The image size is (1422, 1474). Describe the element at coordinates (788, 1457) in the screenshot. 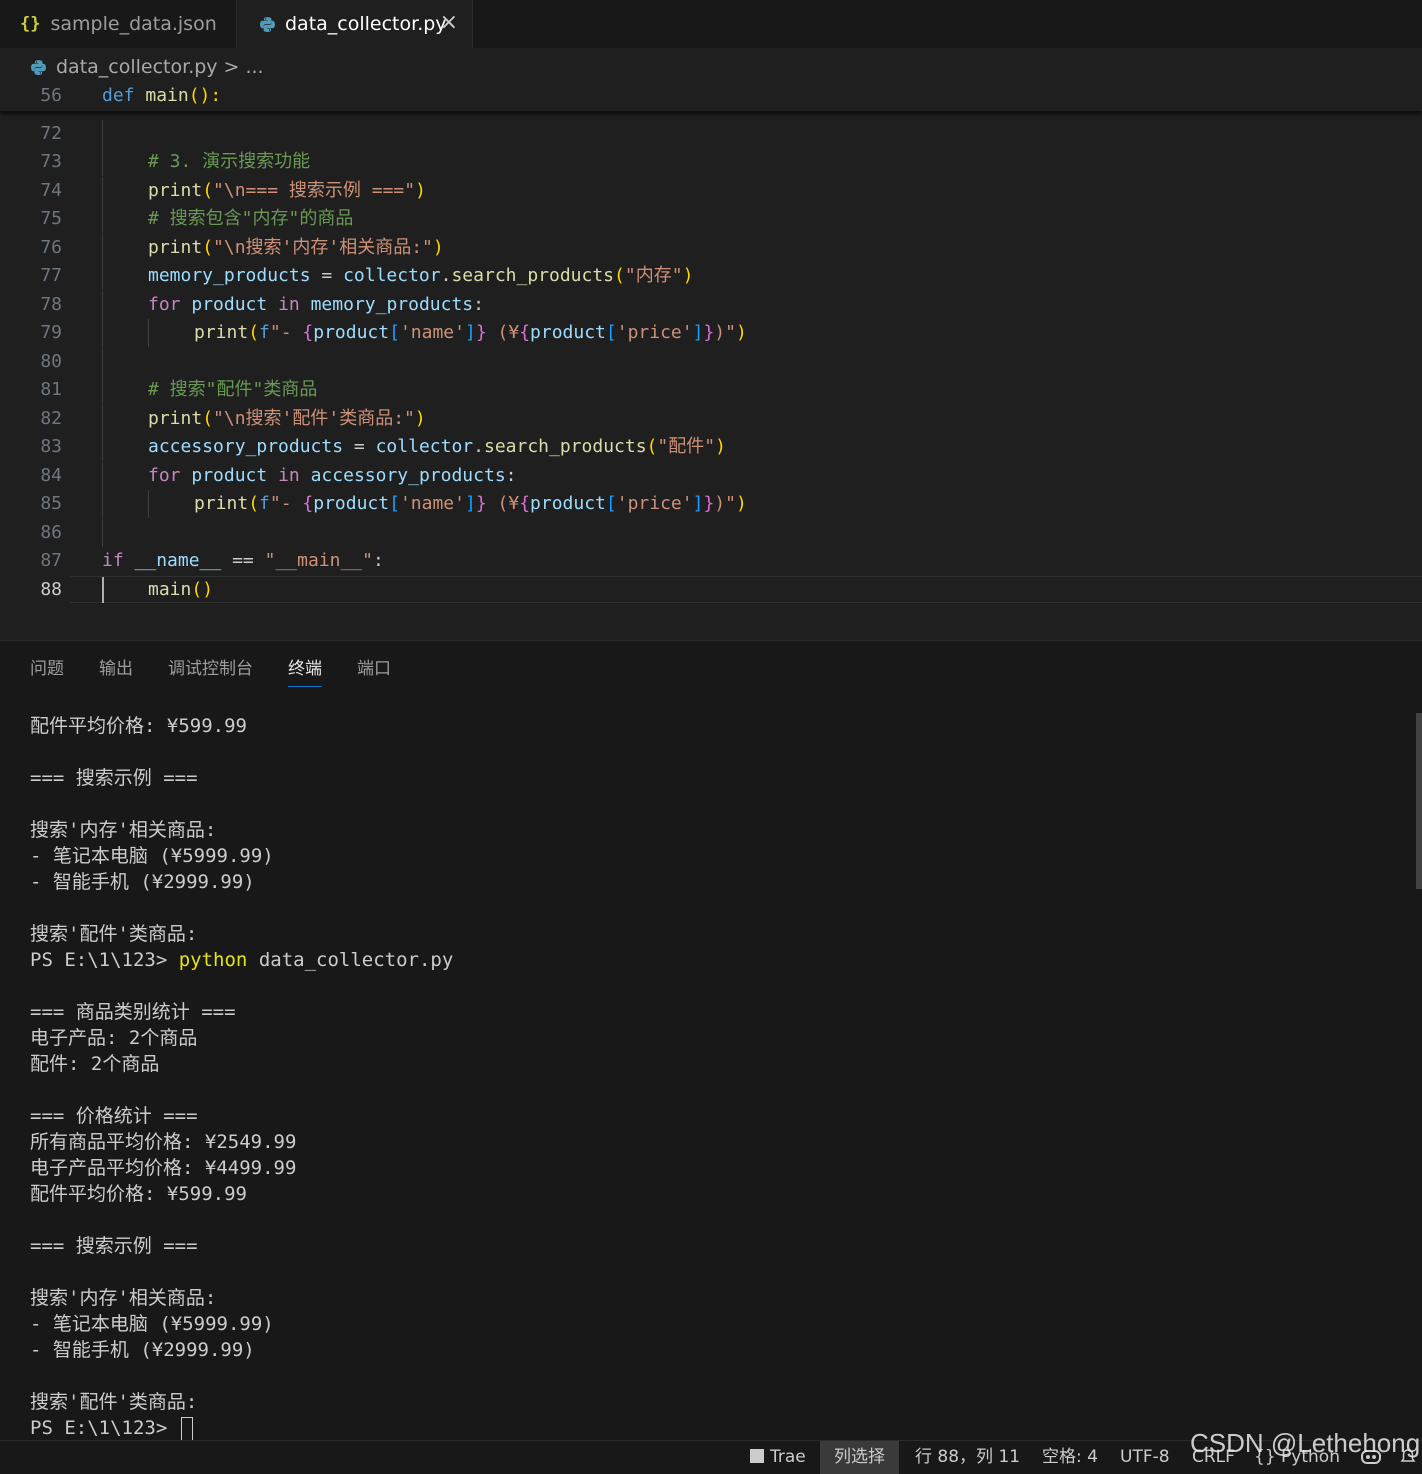

I see `trae-label: Trae` at that location.